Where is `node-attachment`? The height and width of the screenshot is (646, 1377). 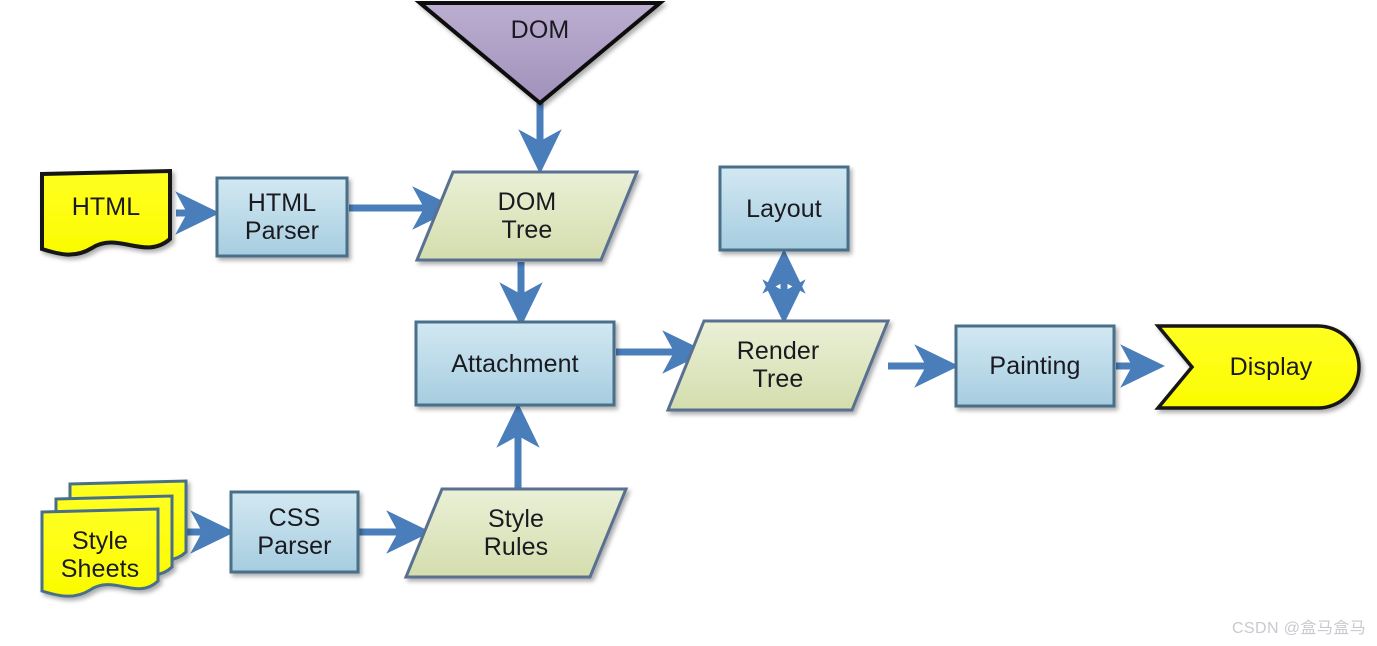
node-attachment is located at coordinates (515, 363).